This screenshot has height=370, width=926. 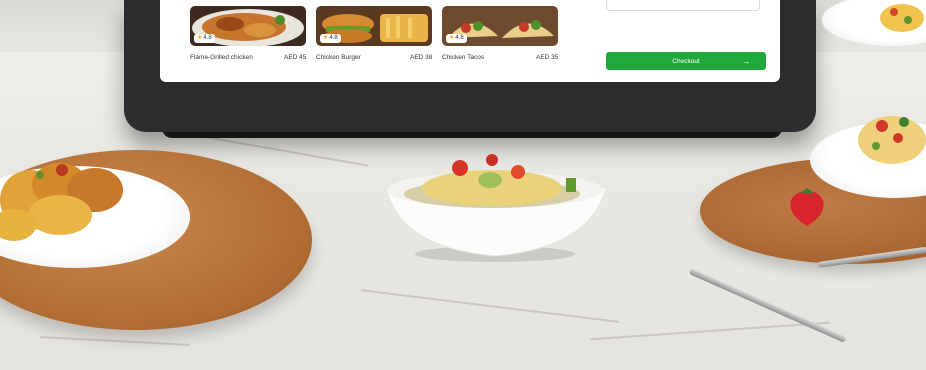 I want to click on menu-item-name: Flame-Grilled chicken, so click(x=221, y=57).